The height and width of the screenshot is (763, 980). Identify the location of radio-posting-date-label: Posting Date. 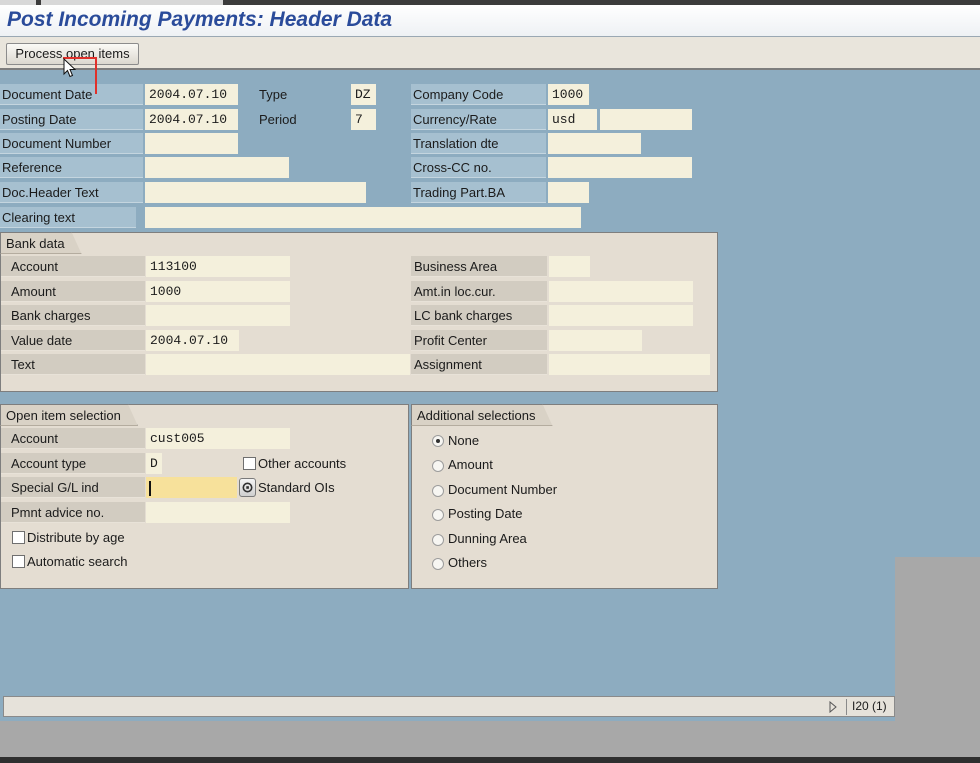
(485, 513).